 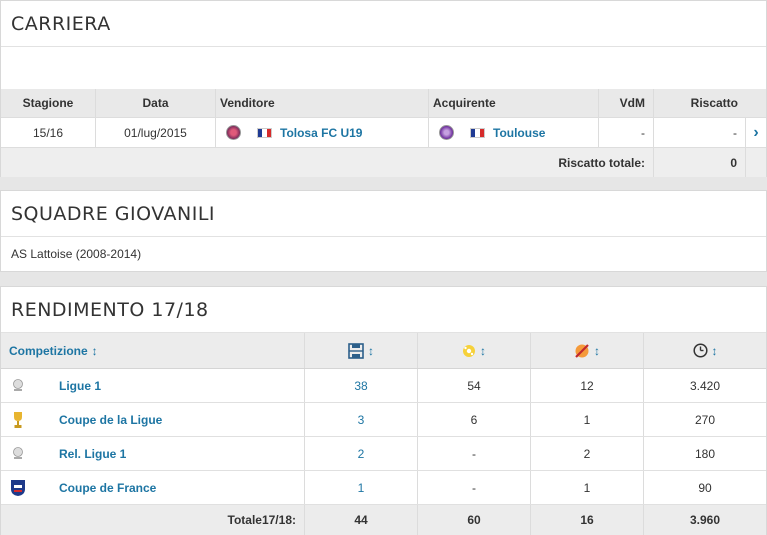 What do you see at coordinates (582, 350) in the screenshot?
I see `substituted-icon` at bounding box center [582, 350].